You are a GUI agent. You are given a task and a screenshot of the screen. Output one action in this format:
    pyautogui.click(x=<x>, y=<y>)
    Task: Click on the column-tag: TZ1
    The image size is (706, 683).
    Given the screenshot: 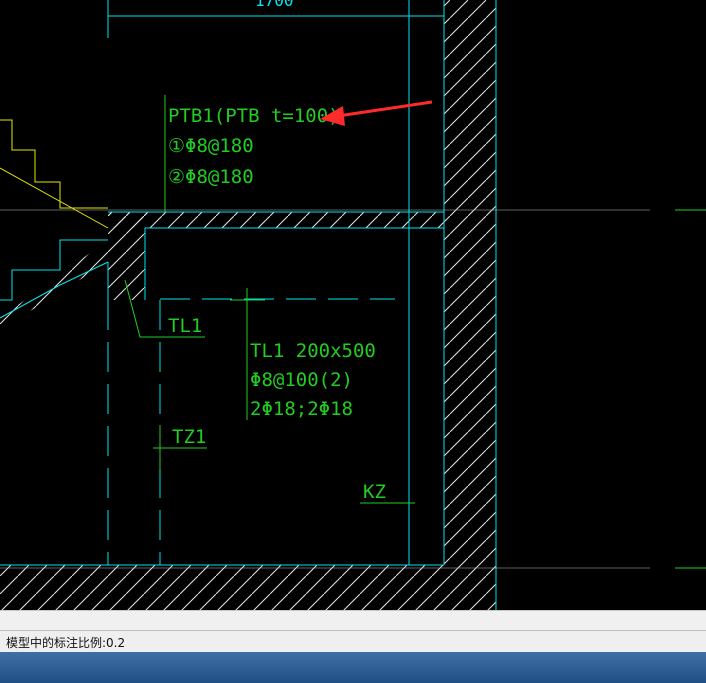 What is the action you would take?
    pyautogui.click(x=189, y=437)
    